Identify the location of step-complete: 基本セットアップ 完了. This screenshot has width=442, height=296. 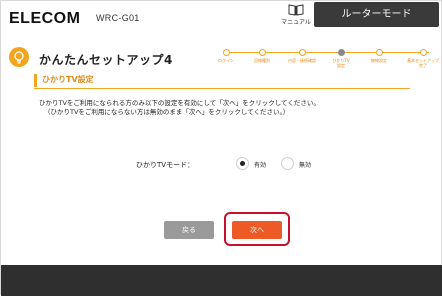
(423, 58).